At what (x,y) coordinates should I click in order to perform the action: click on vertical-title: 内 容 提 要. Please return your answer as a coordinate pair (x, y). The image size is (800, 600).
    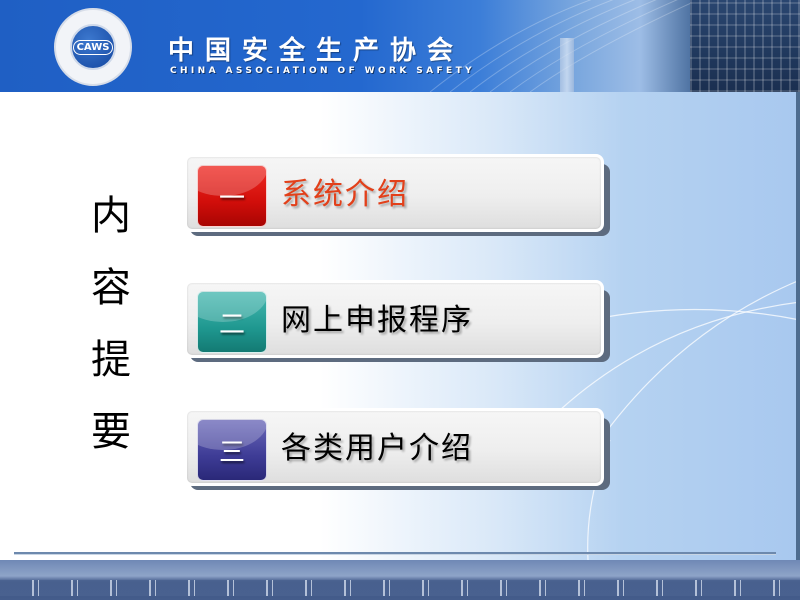
    Looking at the image, I should click on (111, 324).